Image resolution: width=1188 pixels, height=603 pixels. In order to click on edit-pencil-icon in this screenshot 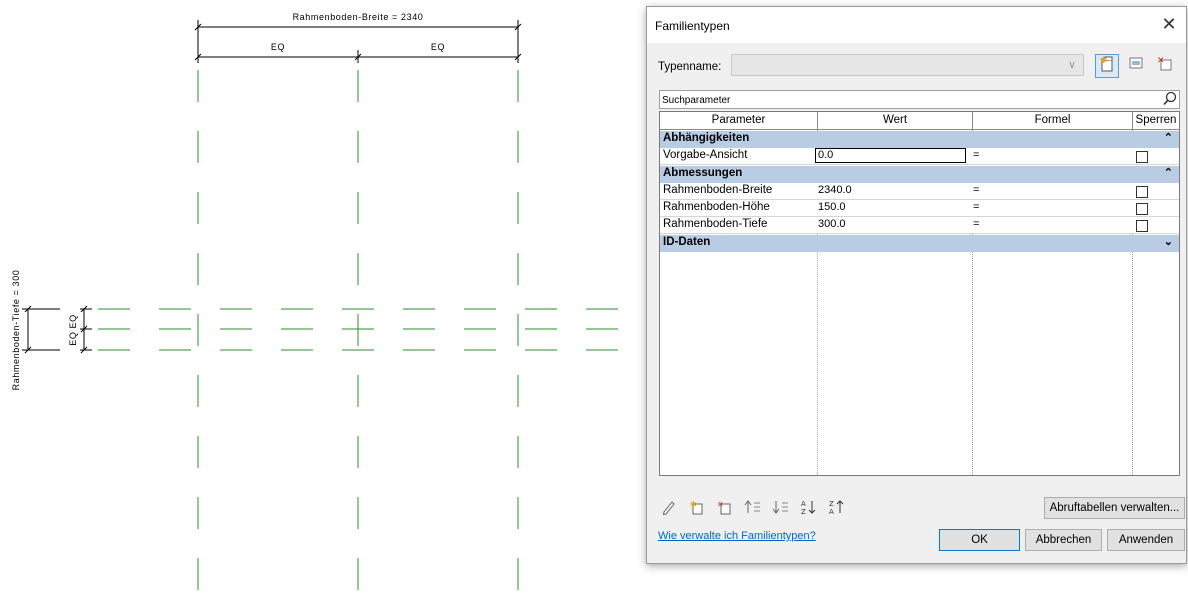, I will do `click(668, 508)`.